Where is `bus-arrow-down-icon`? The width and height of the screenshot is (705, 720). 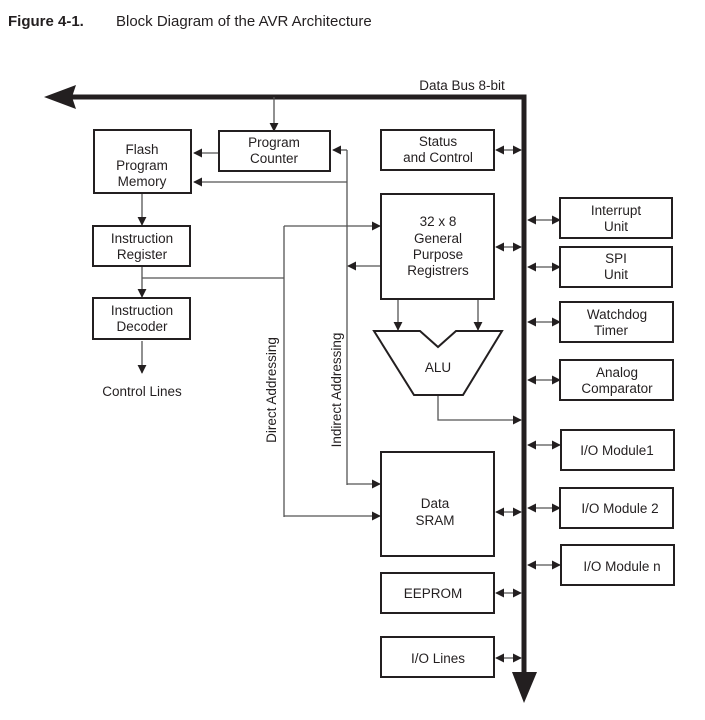
bus-arrow-down-icon is located at coordinates (524, 687).